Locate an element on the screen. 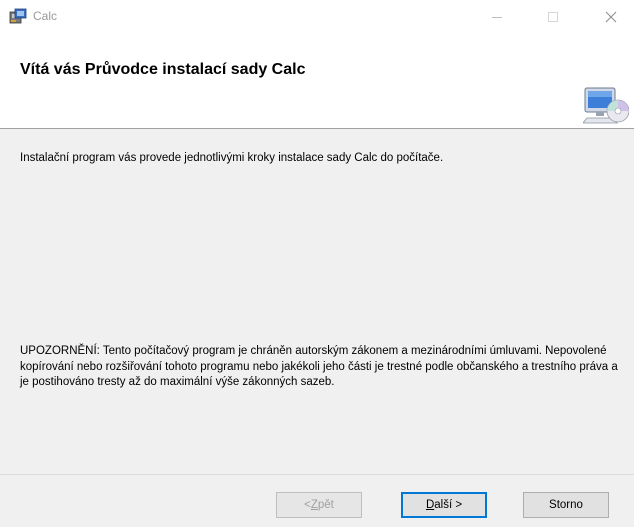 This screenshot has height=527, width=634. cancel-button-label: Storno is located at coordinates (566, 505).